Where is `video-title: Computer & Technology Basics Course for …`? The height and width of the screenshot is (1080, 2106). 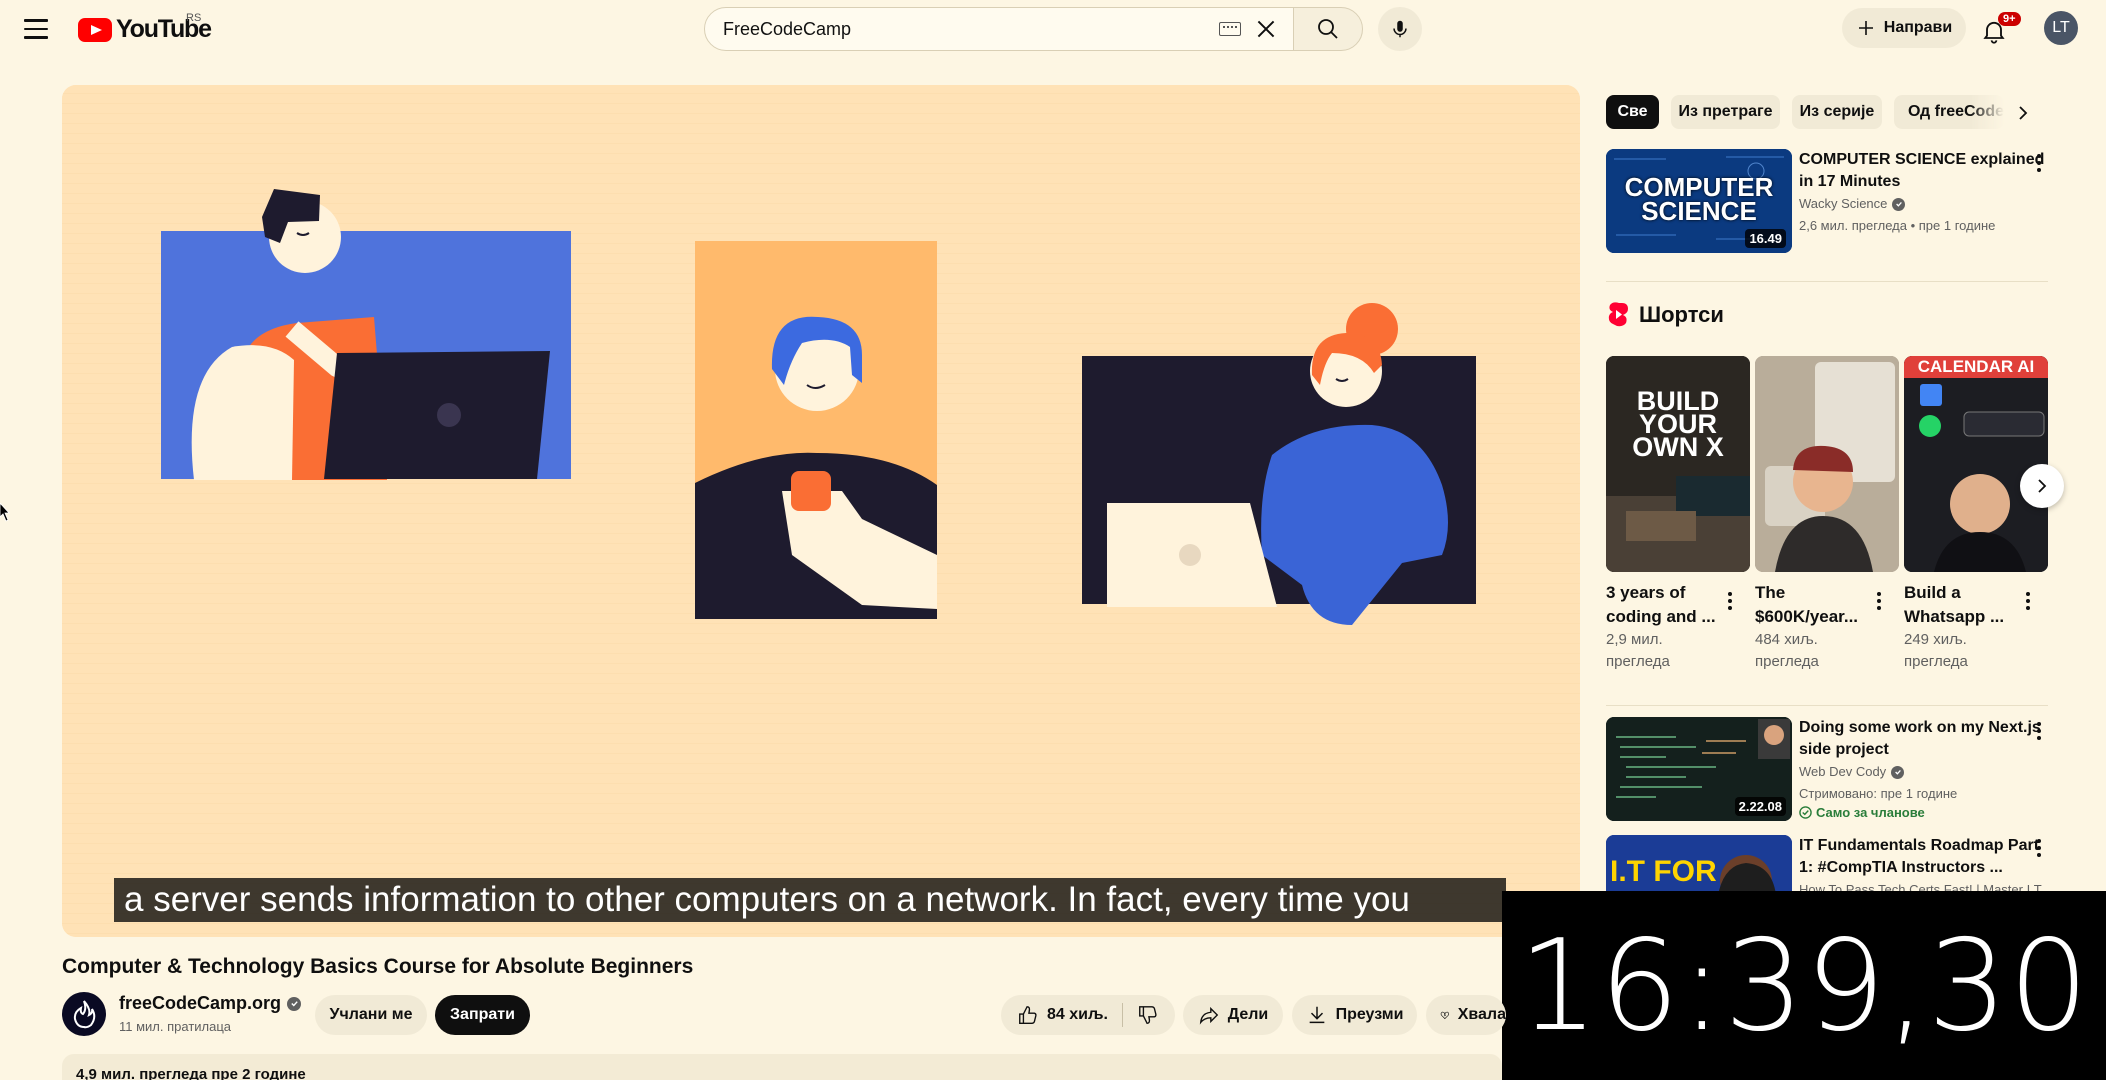 video-title: Computer & Technology Basics Course for … is located at coordinates (378, 966).